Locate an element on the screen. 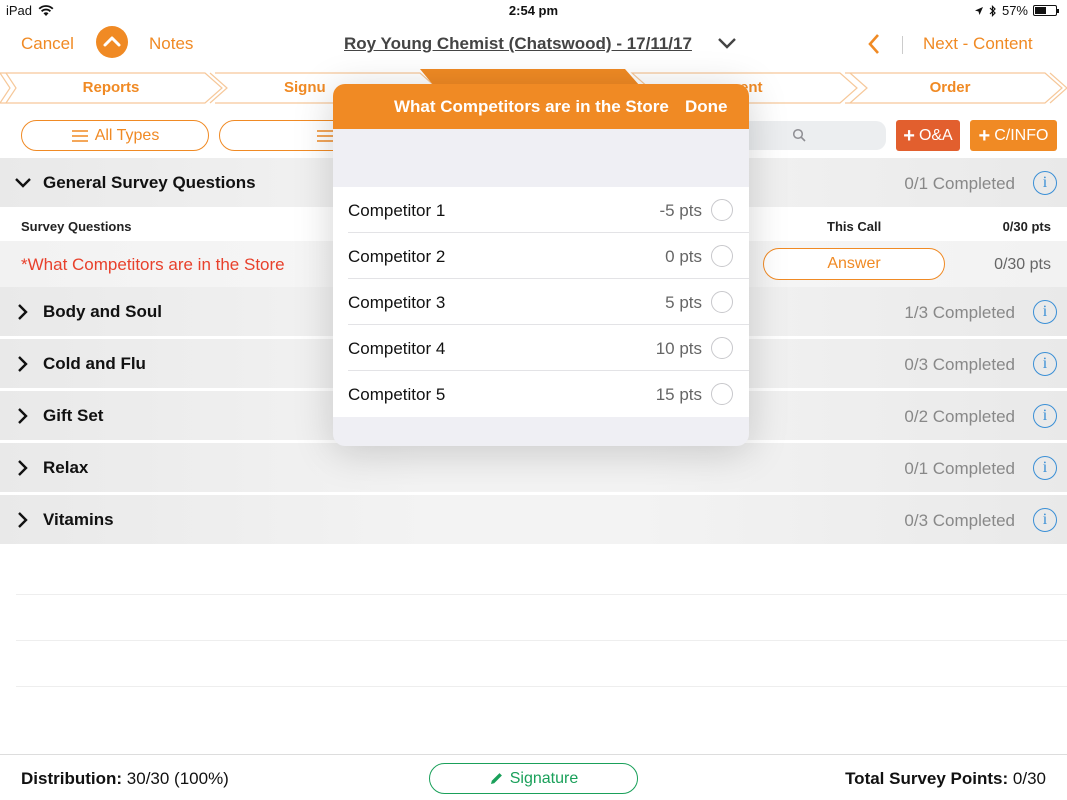 The image size is (1067, 800). signature-button: Signature is located at coordinates (533, 778).